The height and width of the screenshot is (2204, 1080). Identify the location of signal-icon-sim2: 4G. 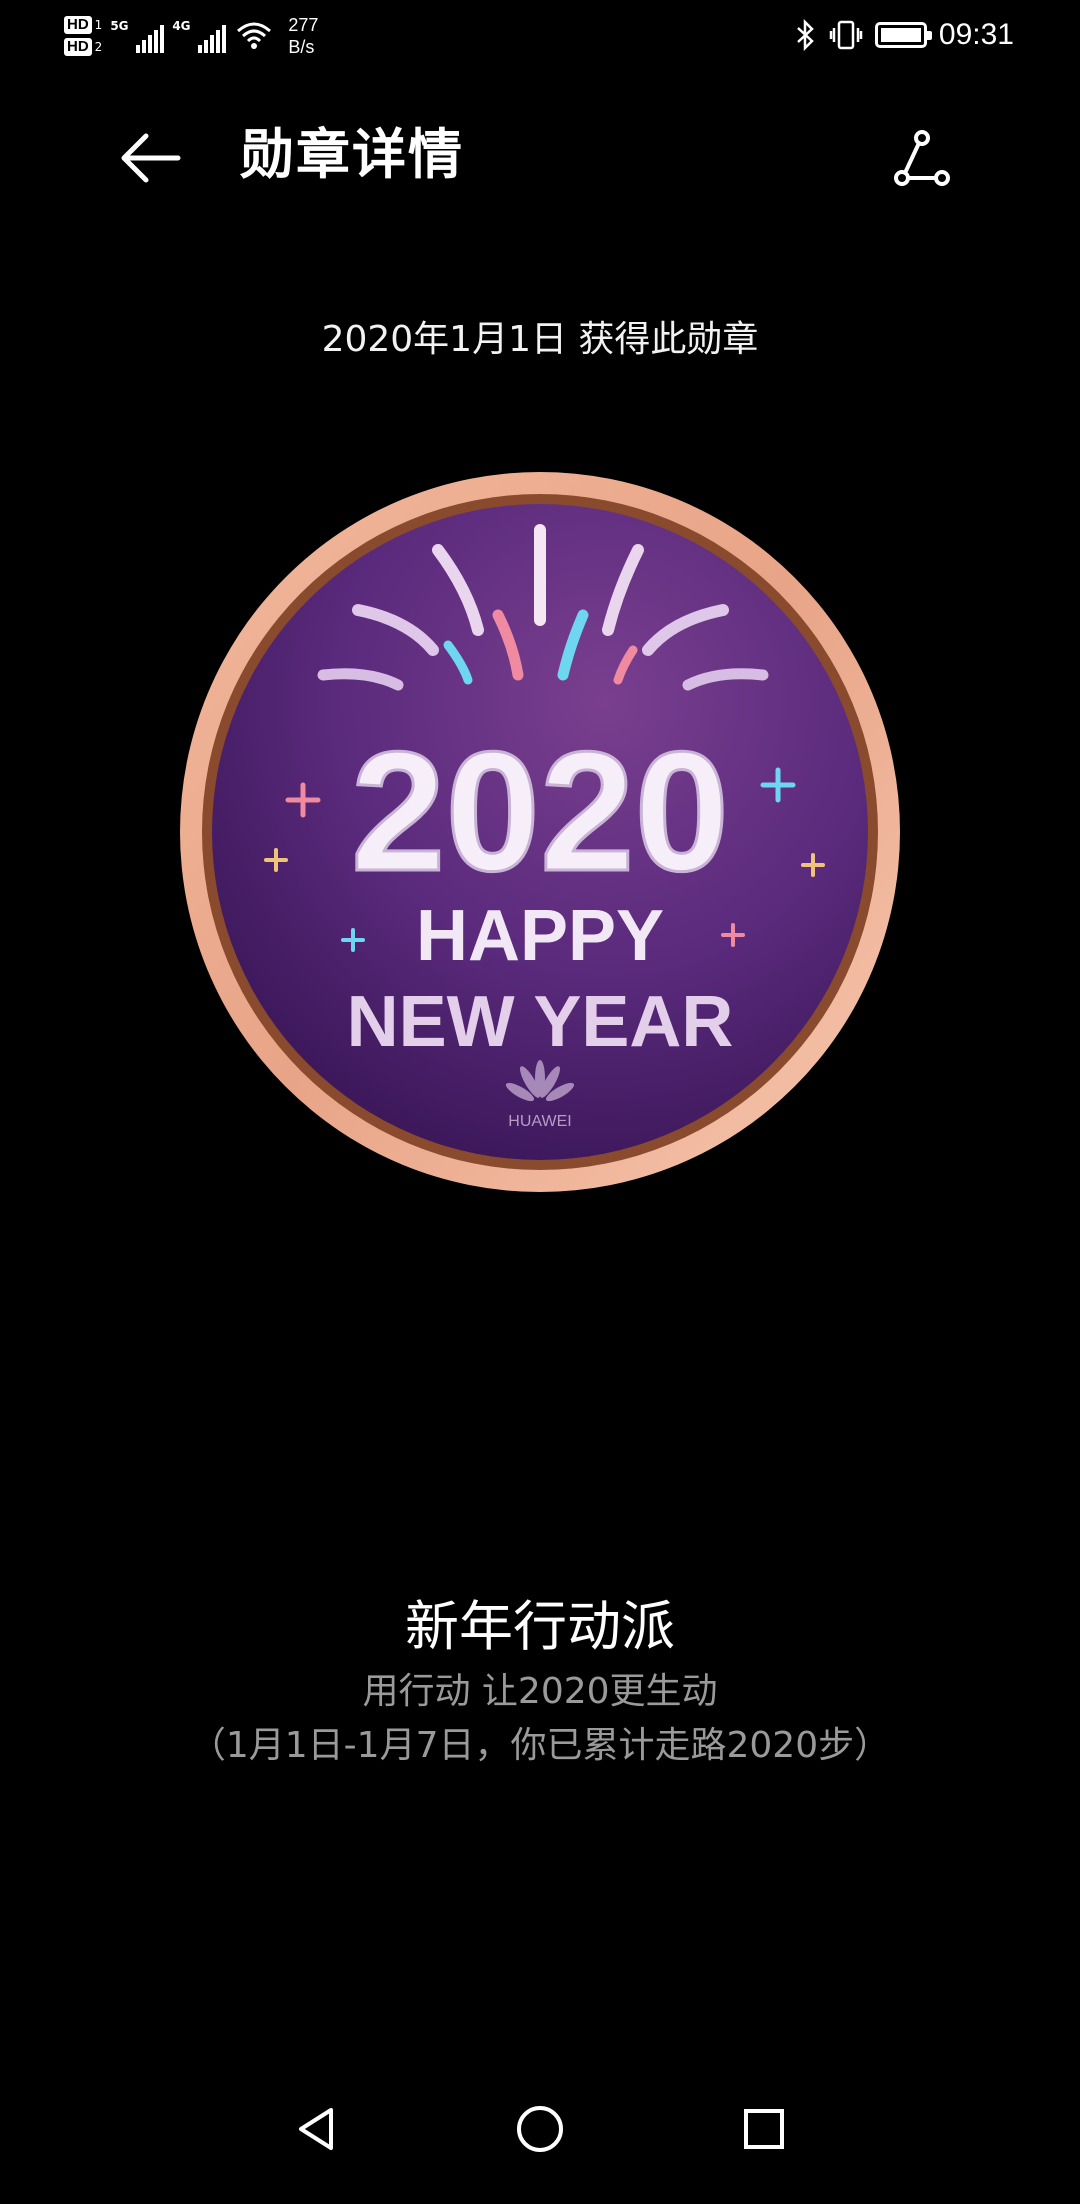
(199, 36).